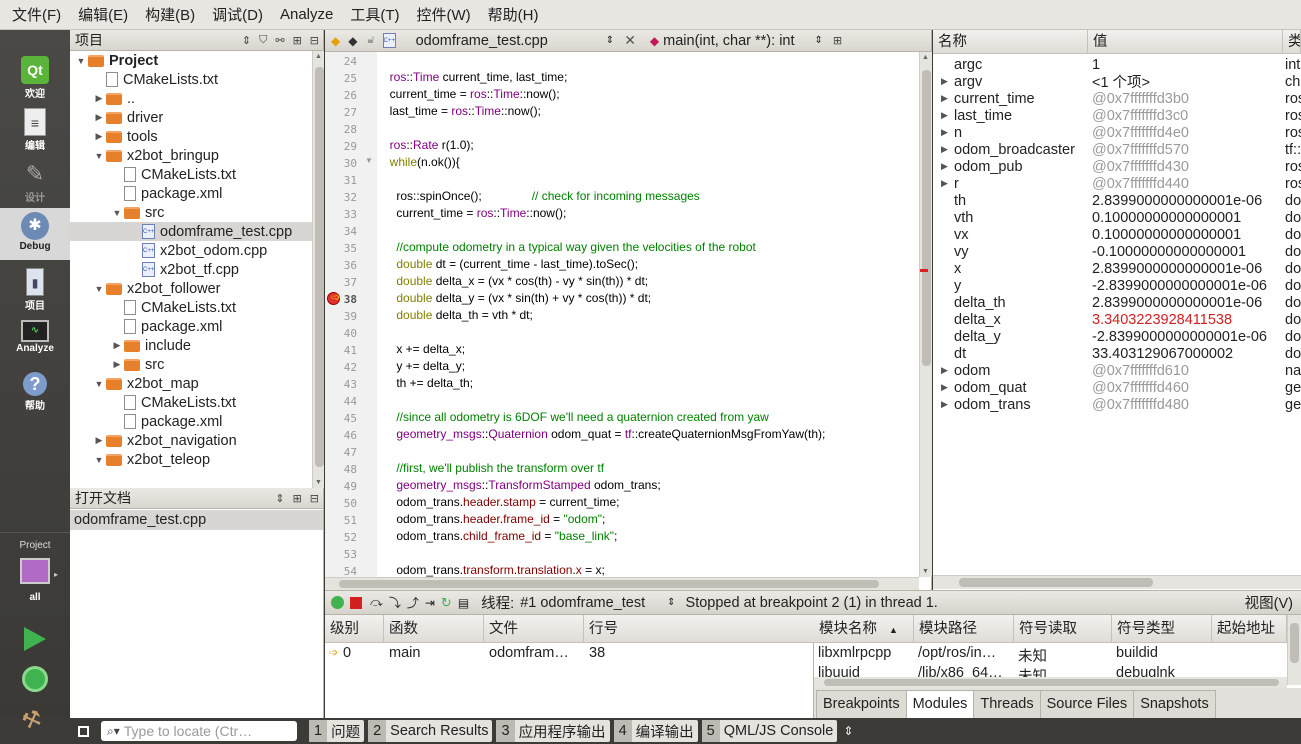  Describe the element at coordinates (1010, 42) in the screenshot. I see `locals-header-name: 名称` at that location.